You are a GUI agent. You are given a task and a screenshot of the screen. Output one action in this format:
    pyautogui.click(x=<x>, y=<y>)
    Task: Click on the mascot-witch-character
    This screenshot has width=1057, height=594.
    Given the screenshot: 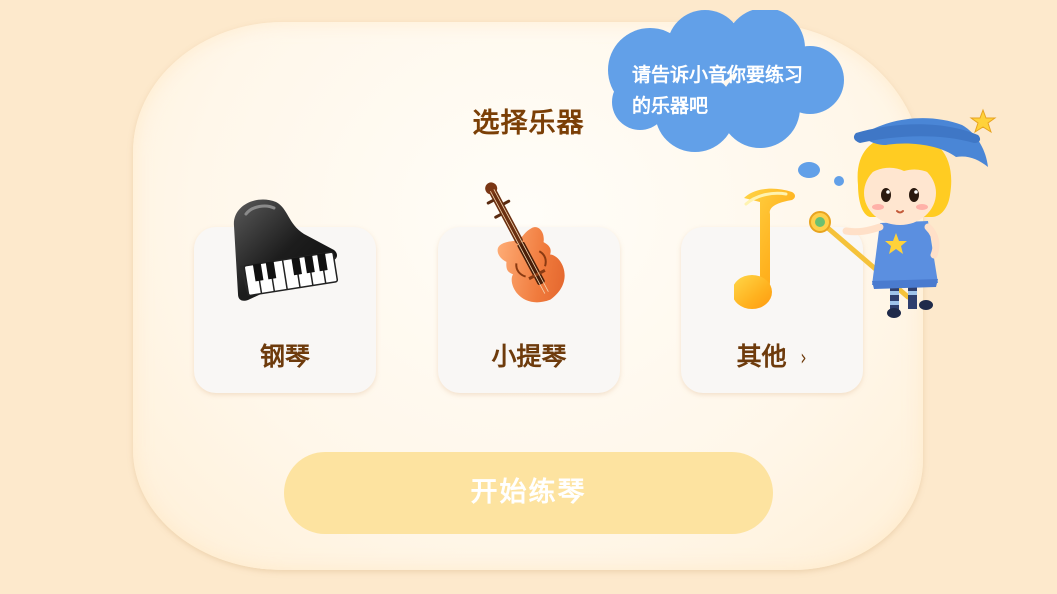 What is the action you would take?
    pyautogui.click(x=903, y=213)
    